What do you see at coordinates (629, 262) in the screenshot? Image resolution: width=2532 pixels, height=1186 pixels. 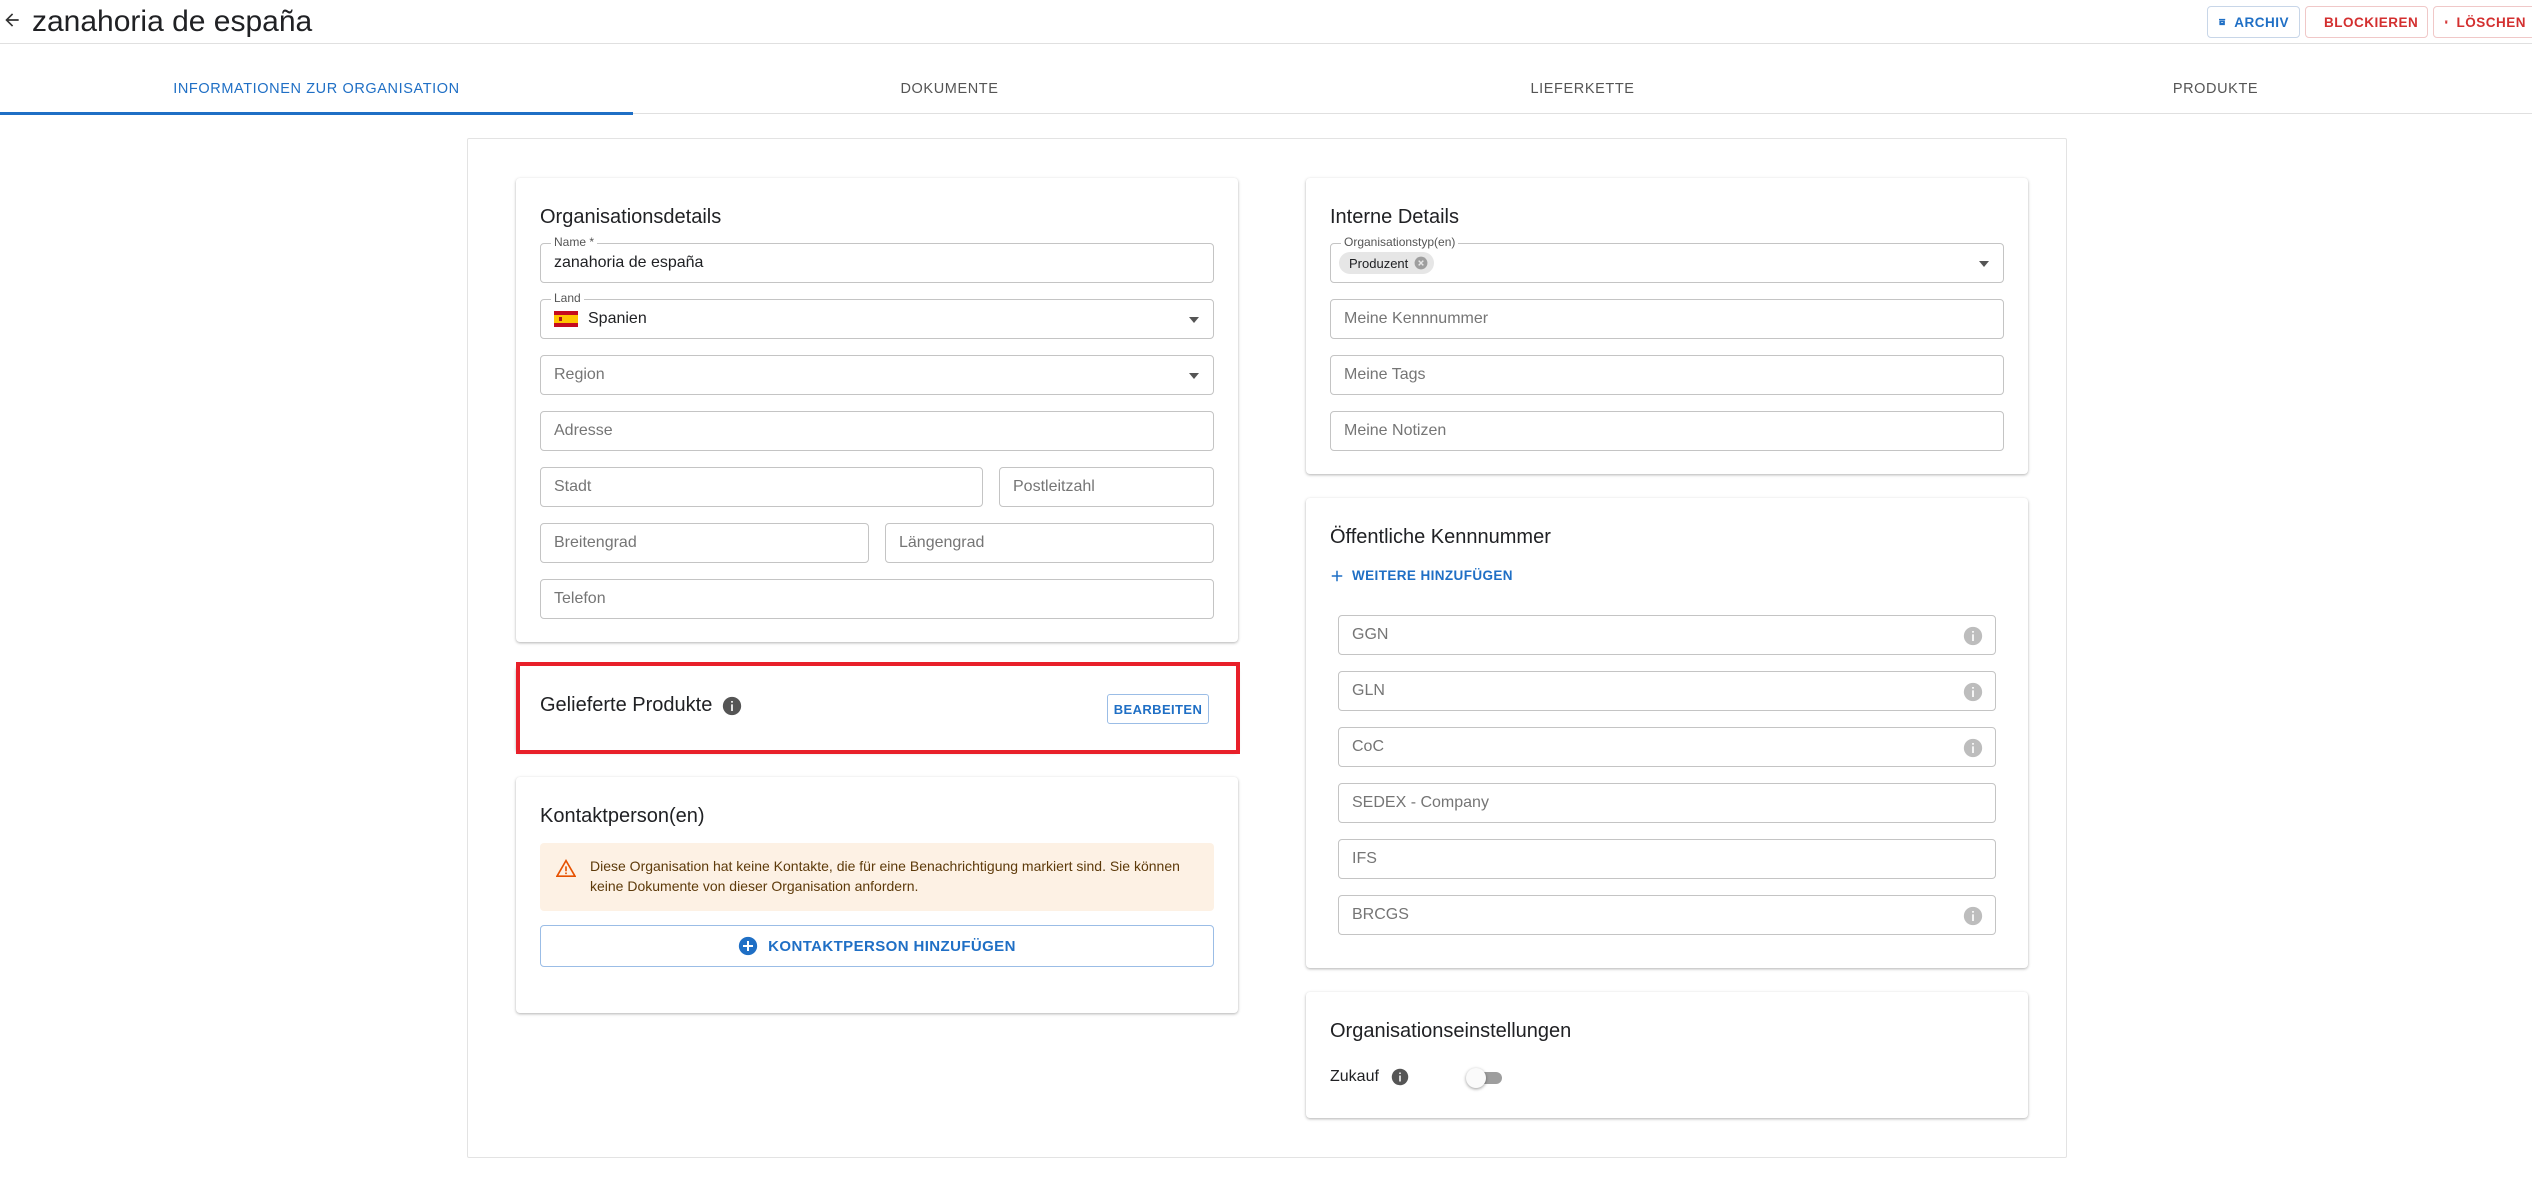 I see `name-field-value: zanahoria de españa` at bounding box center [629, 262].